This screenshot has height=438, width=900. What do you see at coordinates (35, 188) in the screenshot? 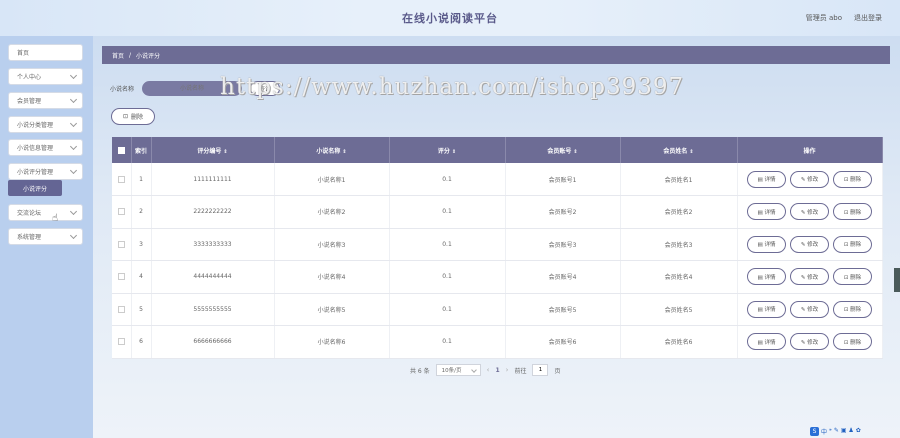
I see `sidebar-subitem-active: 小说评分` at bounding box center [35, 188].